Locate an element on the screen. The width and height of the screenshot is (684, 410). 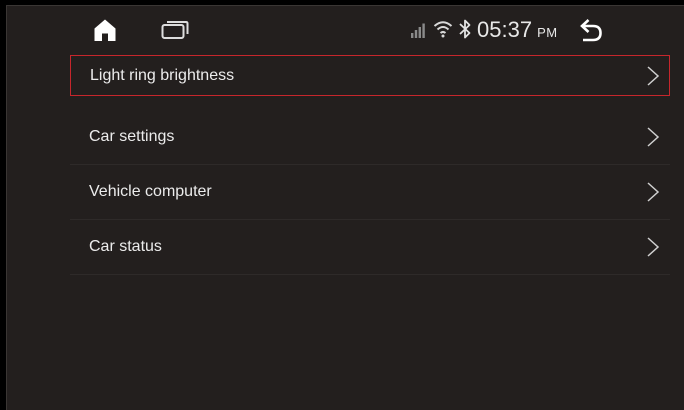
menu-item-light-ring-brightness: Light ring brightness is located at coordinates (370, 75).